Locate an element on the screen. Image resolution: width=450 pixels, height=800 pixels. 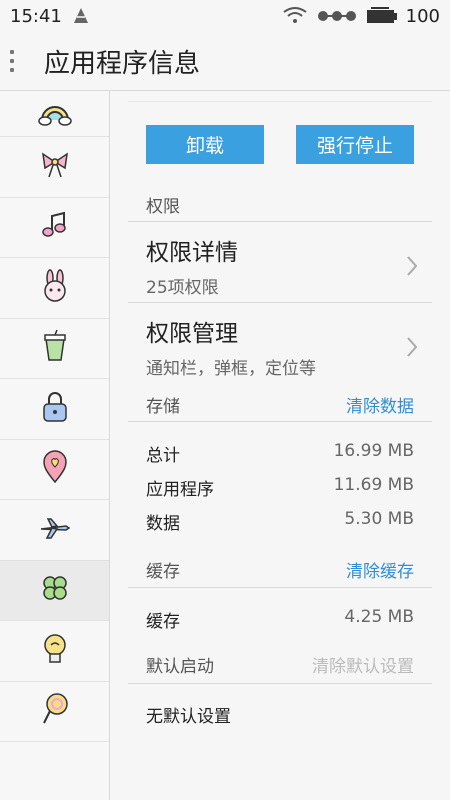
rainbow-icon is located at coordinates (54, 114).